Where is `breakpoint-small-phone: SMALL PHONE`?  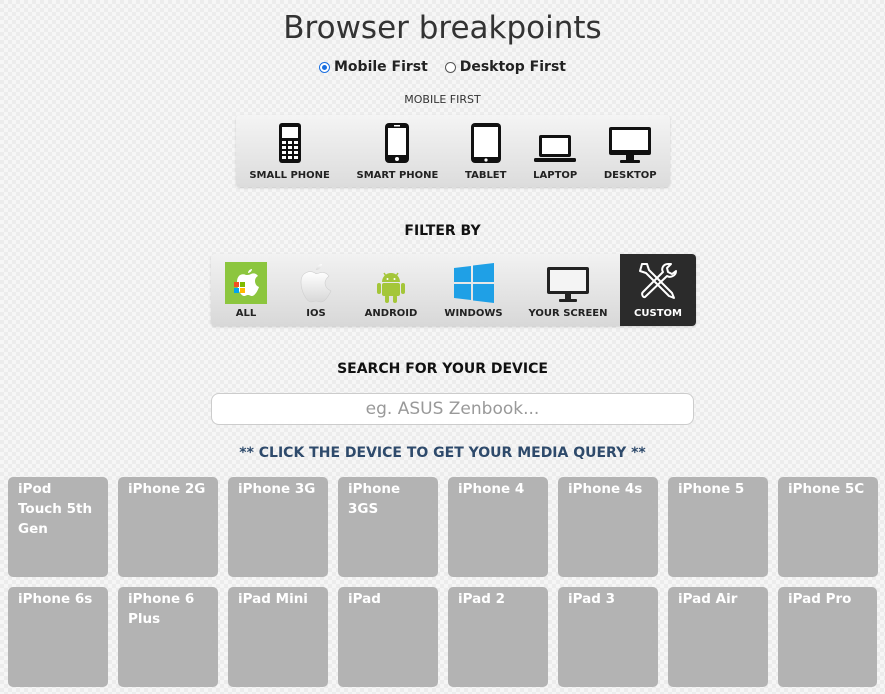 breakpoint-small-phone: SMALL PHONE is located at coordinates (289, 154).